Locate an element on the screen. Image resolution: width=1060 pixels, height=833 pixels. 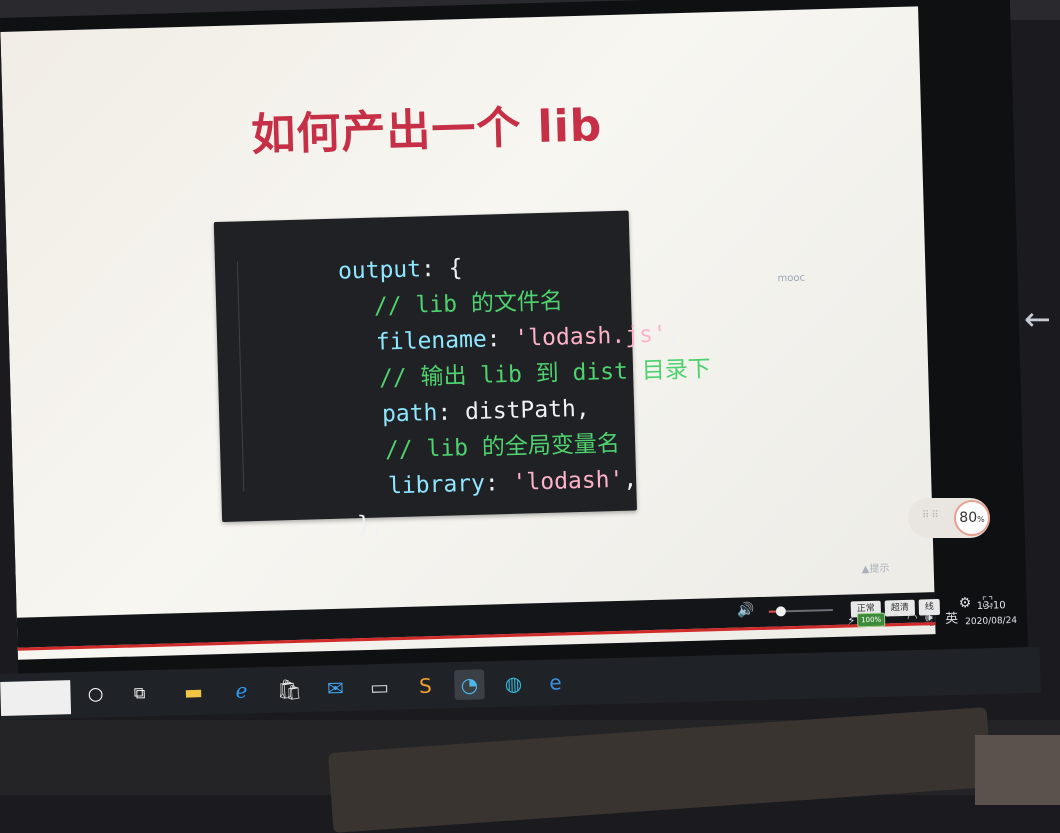
wifi-icon: ◠ is located at coordinates (912, 618).